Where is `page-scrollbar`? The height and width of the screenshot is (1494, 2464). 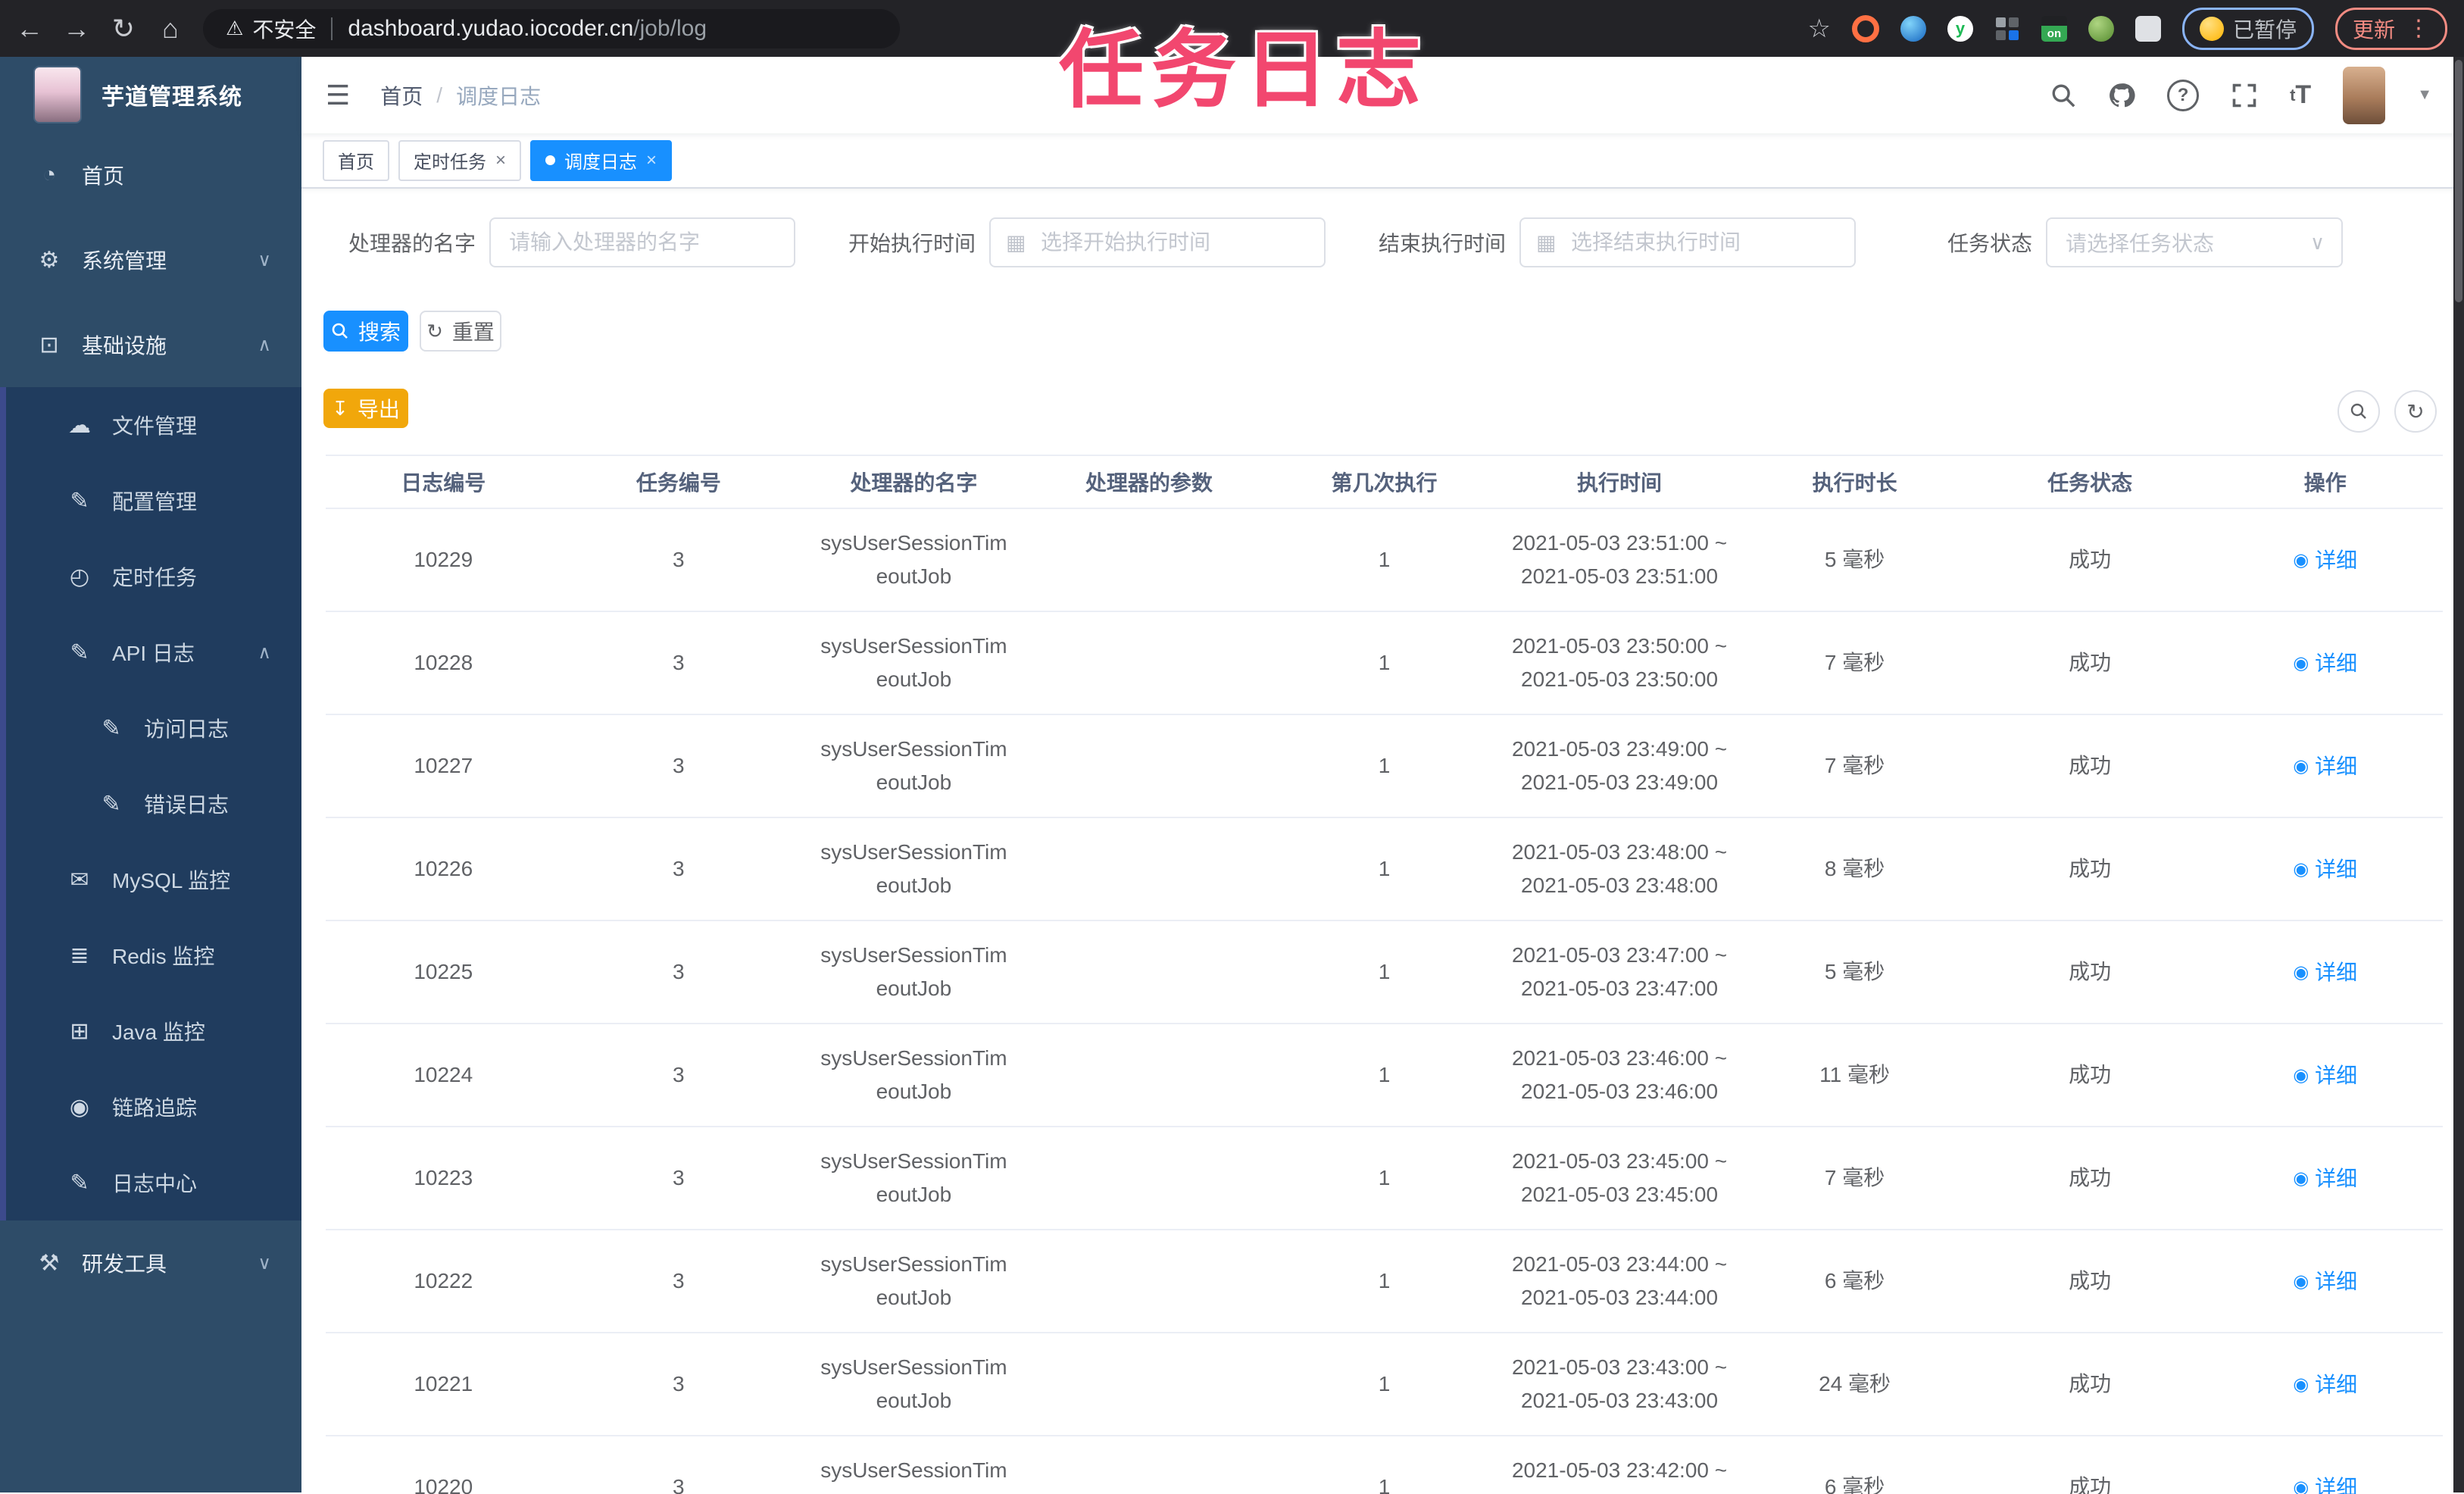 page-scrollbar is located at coordinates (2458, 774).